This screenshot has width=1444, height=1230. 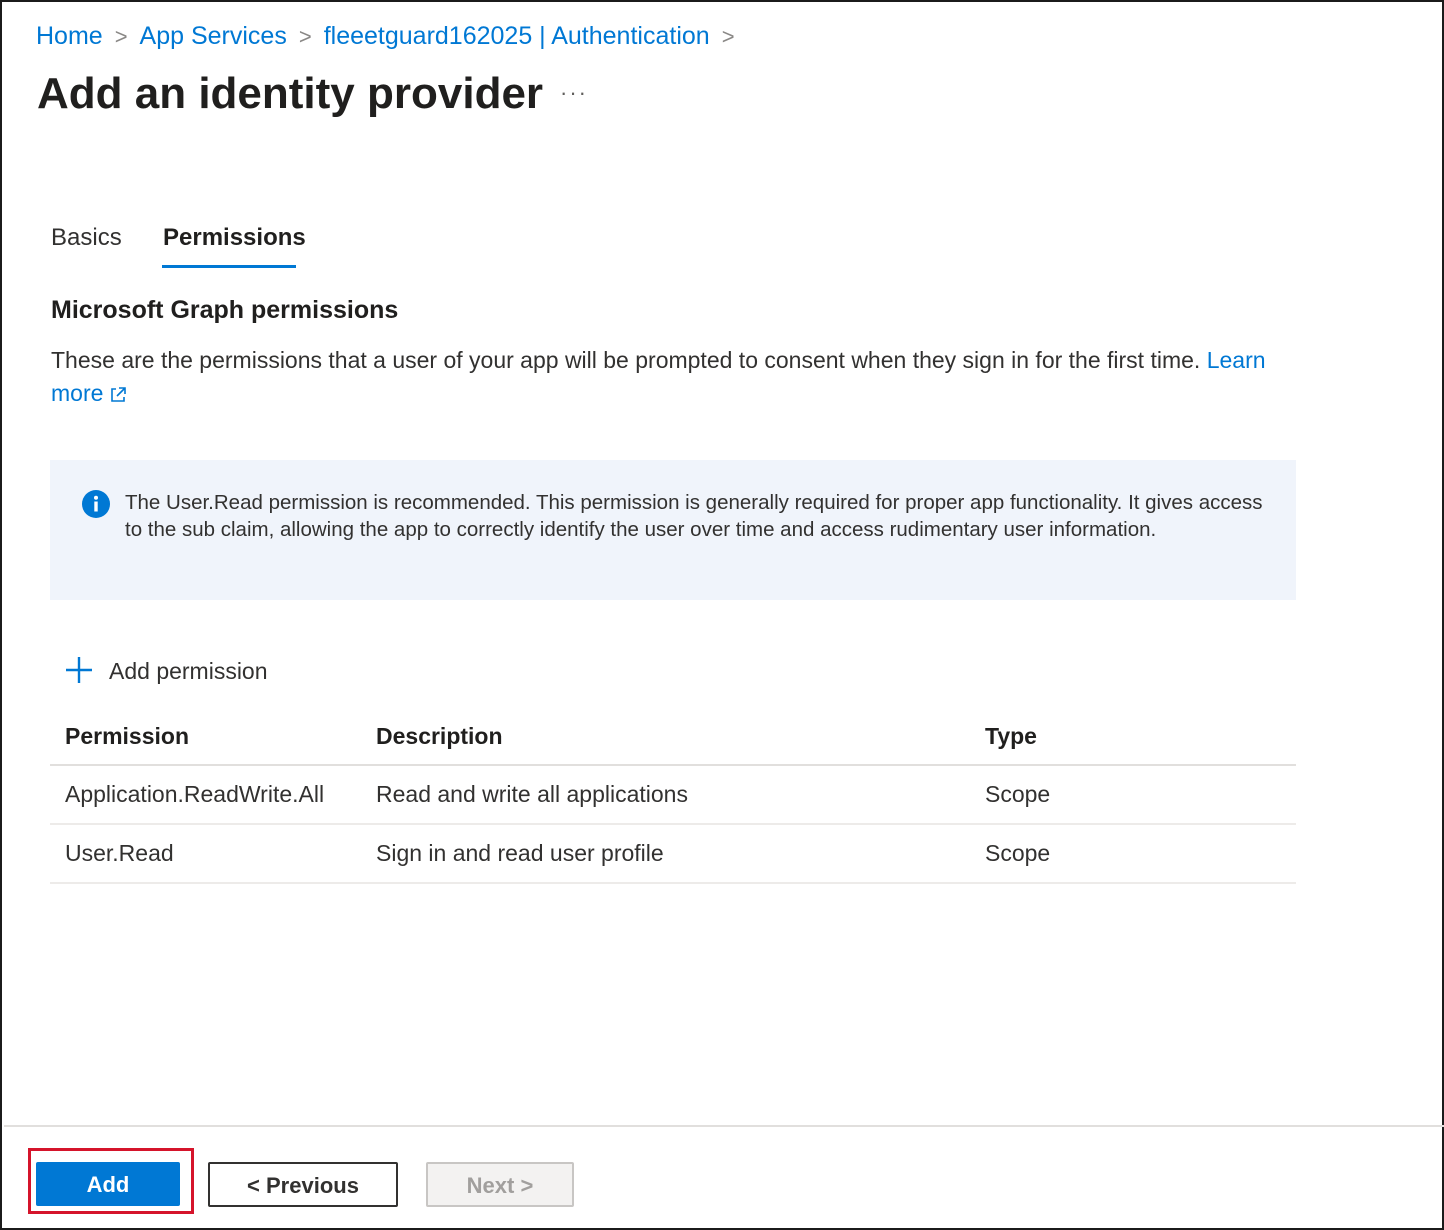 What do you see at coordinates (1133, 737) in the screenshot?
I see `column-header-type: Type` at bounding box center [1133, 737].